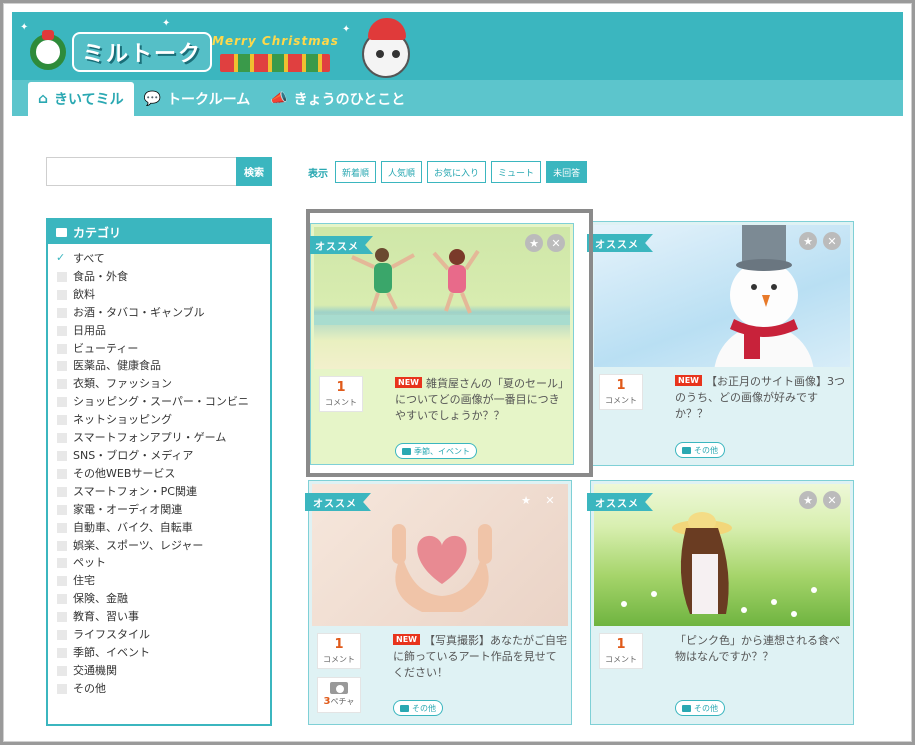  What do you see at coordinates (197, 99) in the screenshot?
I see `tab-talkroom: 💬 トークルーム` at bounding box center [197, 99].